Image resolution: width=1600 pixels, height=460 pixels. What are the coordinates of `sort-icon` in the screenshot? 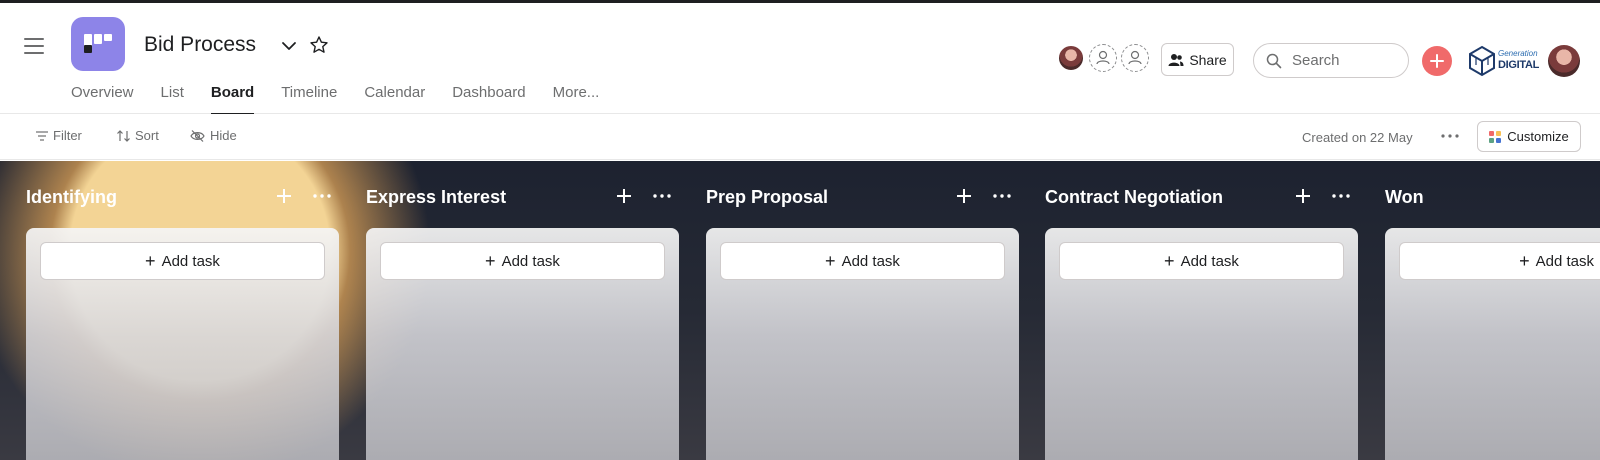 It's located at (123, 135).